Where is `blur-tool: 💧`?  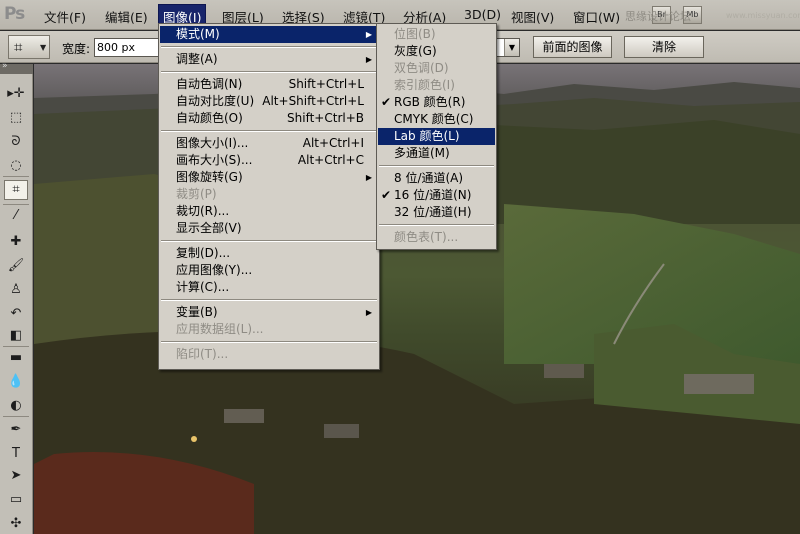
blur-tool: 💧 is located at coordinates (16, 382).